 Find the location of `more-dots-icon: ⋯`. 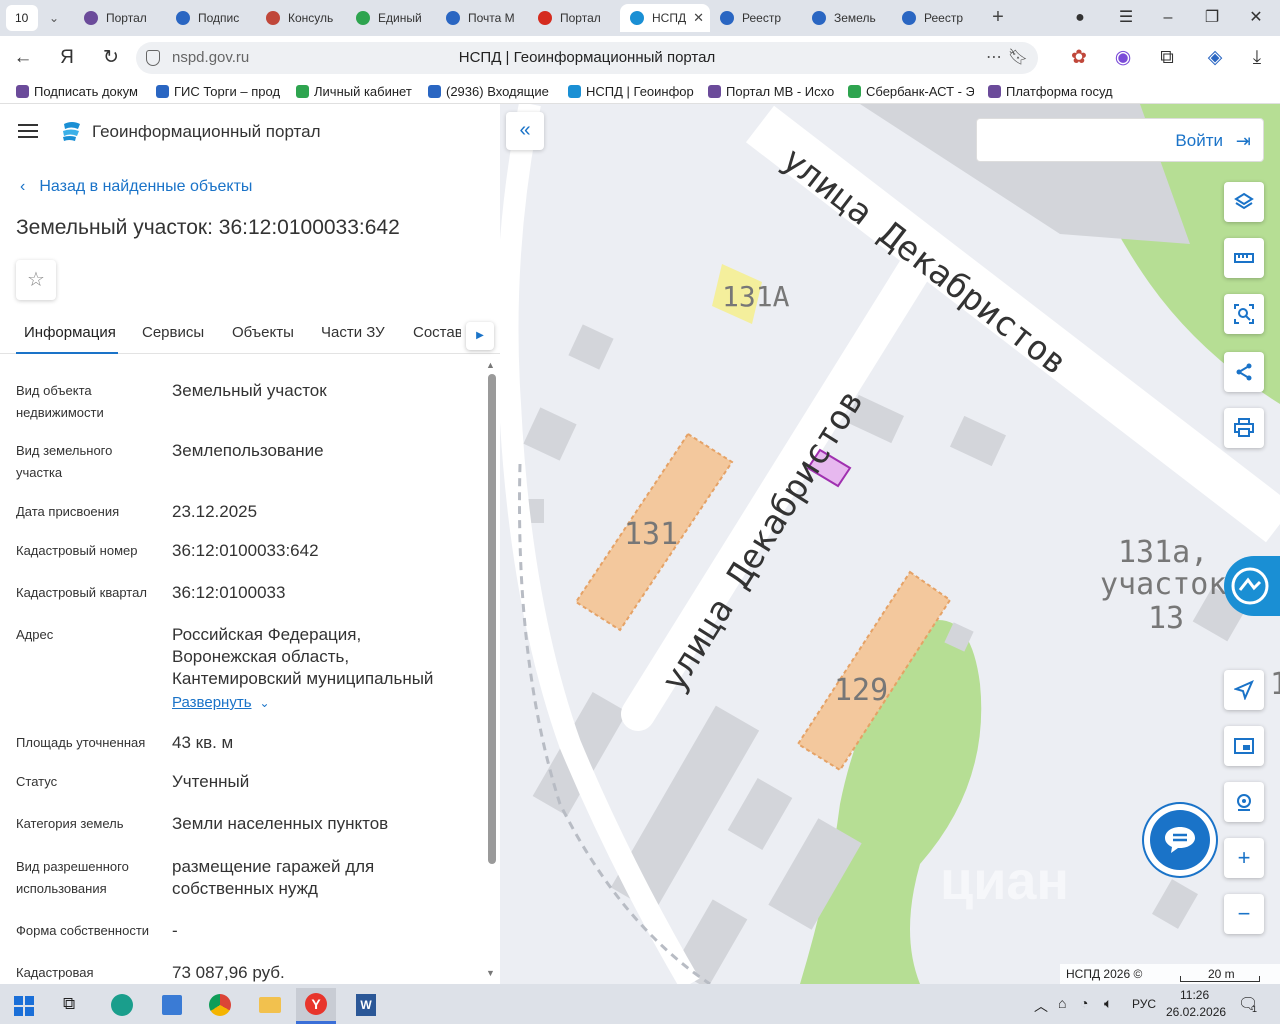

more-dots-icon: ⋯ is located at coordinates (994, 58).